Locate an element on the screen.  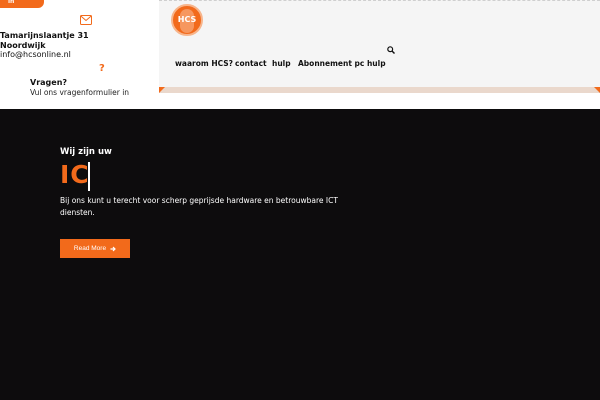
search-icon is located at coordinates (391, 50).